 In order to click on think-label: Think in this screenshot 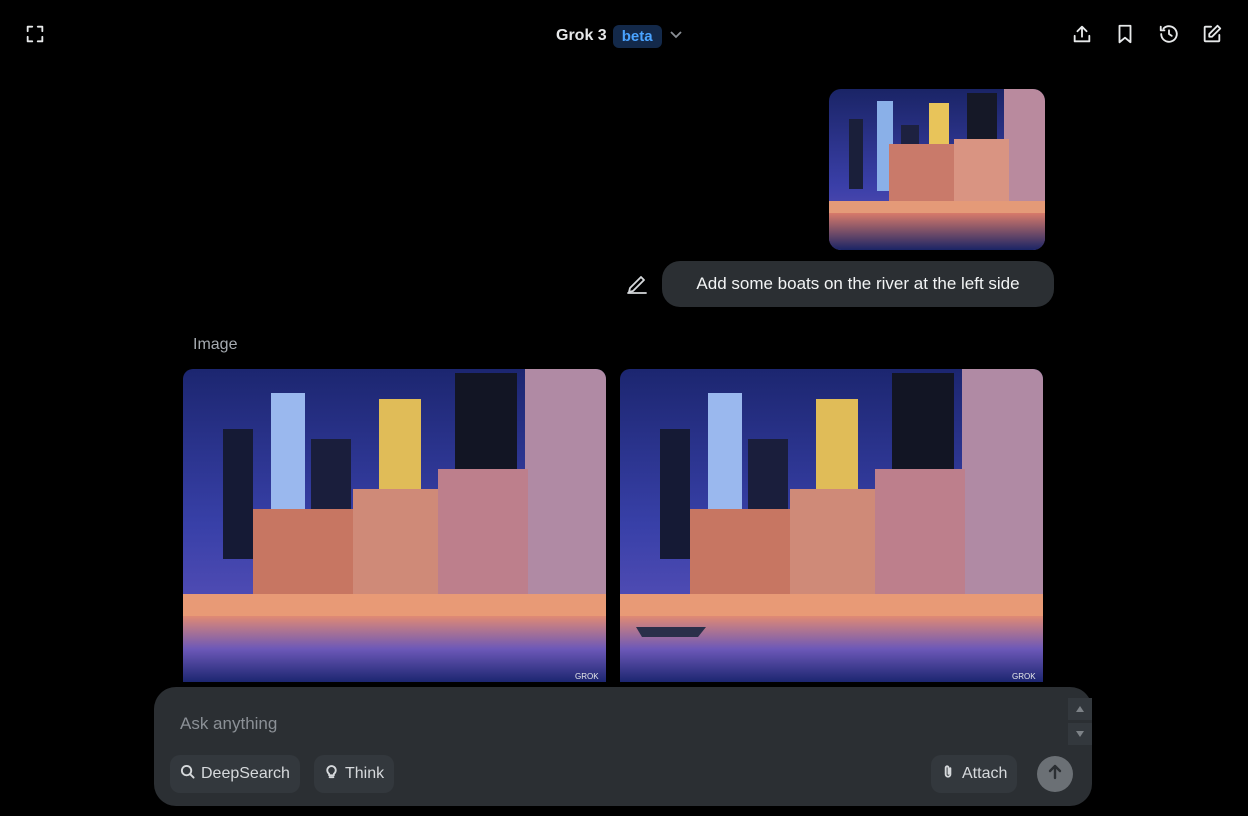, I will do `click(365, 773)`.